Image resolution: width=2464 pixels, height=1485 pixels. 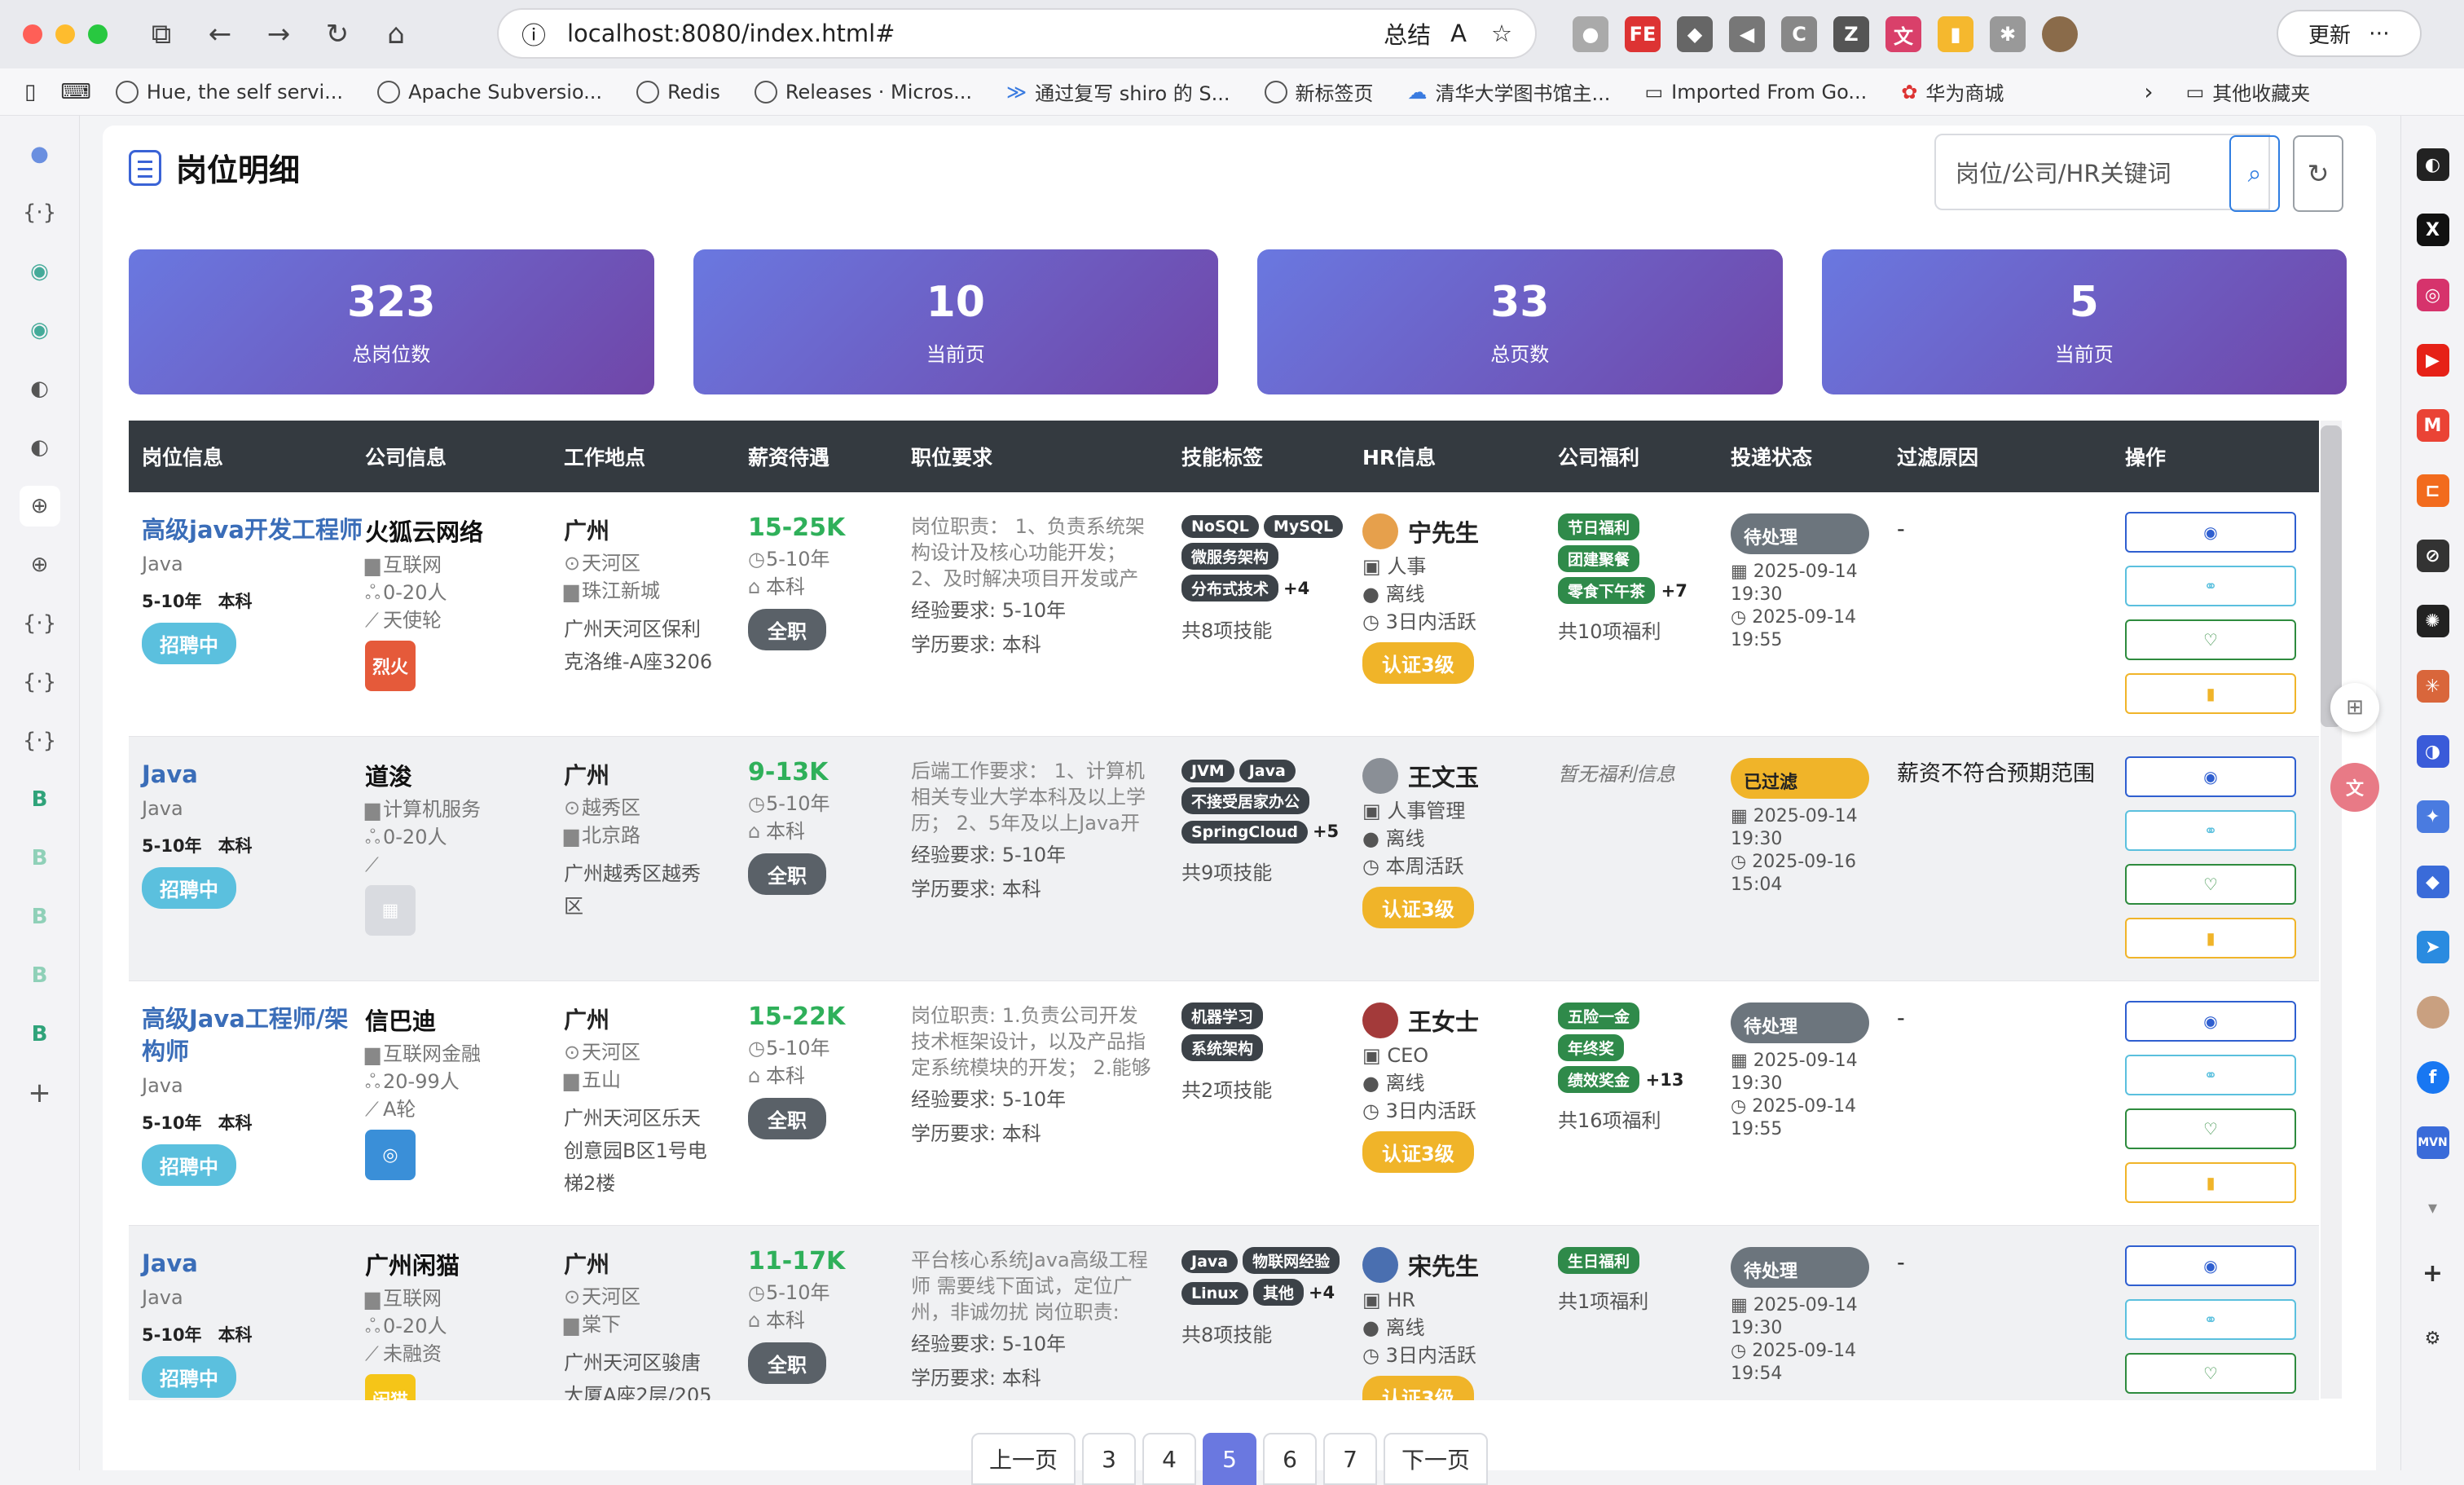 I want to click on chevron-right-icon: ›, so click(x=2148, y=92).